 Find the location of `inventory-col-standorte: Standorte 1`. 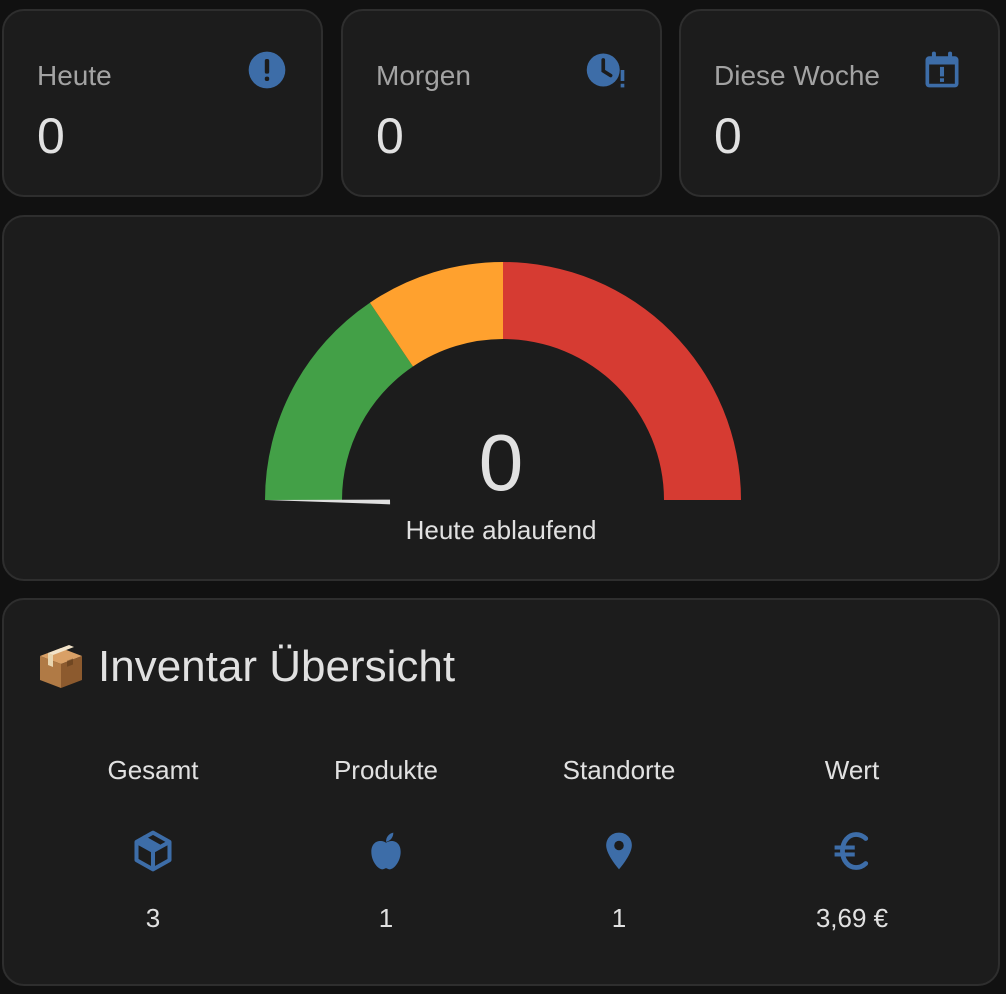

inventory-col-standorte: Standorte 1 is located at coordinates (619, 844).